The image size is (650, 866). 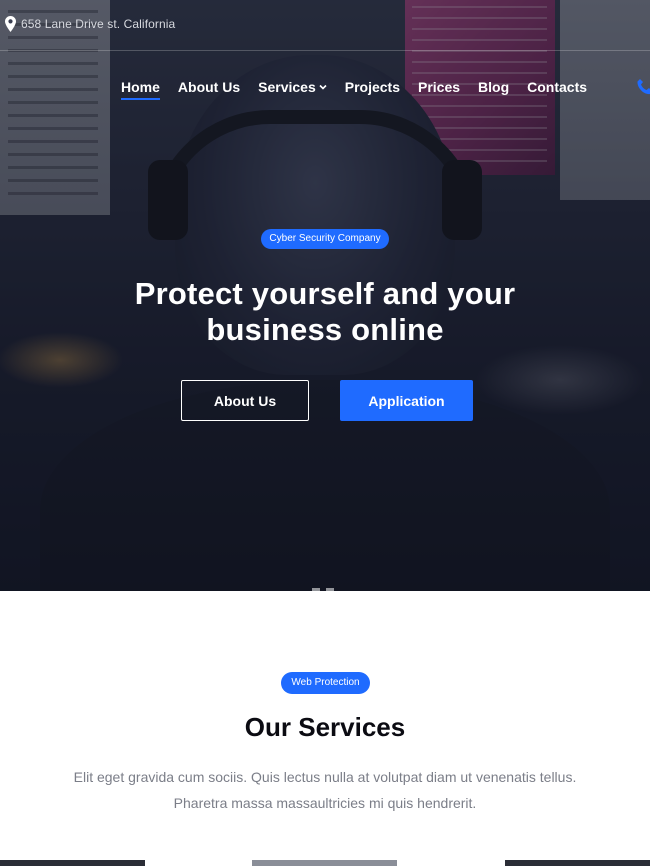 I want to click on slider-dots, so click(x=323, y=589).